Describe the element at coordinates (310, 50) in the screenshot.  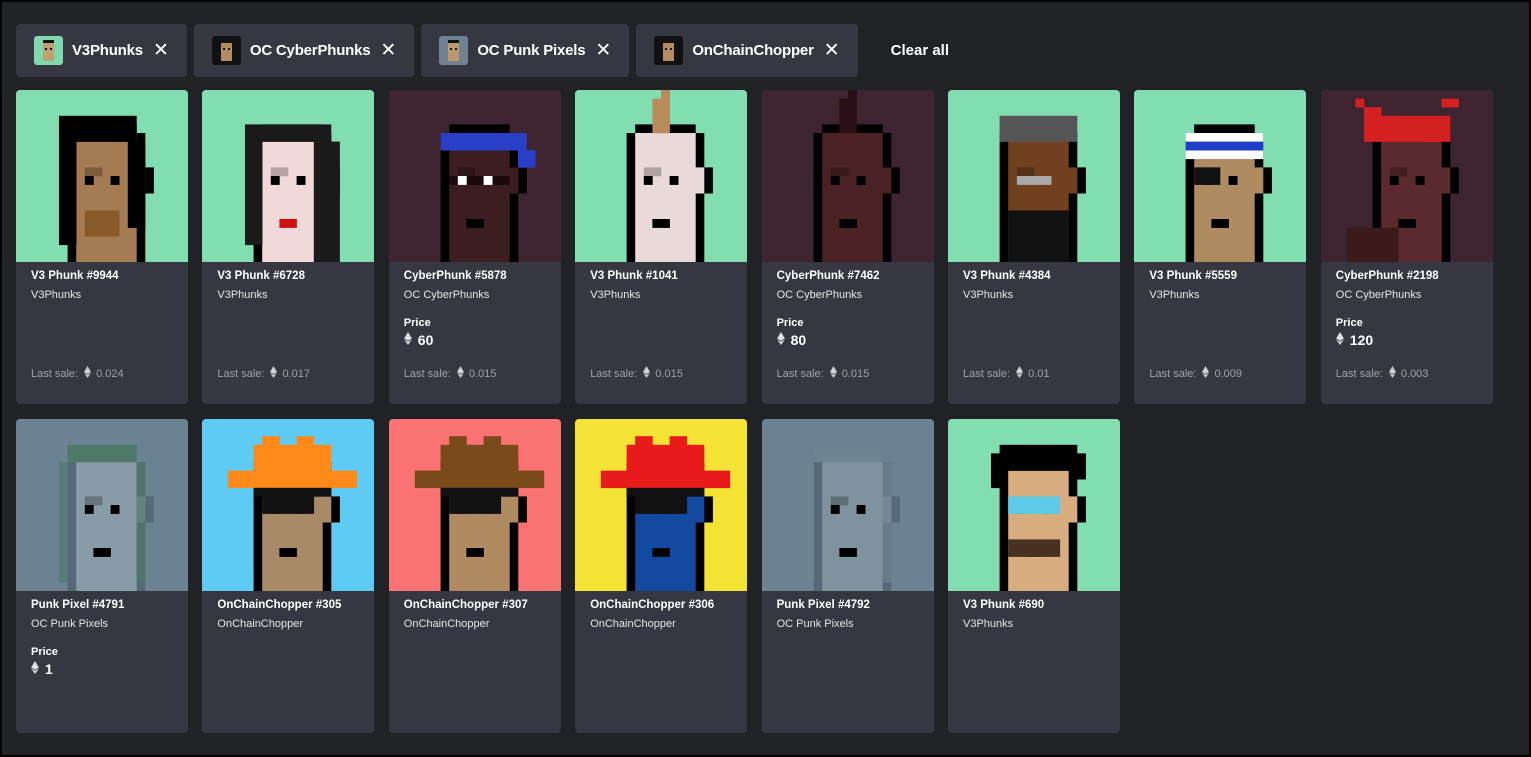
I see `filter-chip-label: OC CyberPhunks` at that location.